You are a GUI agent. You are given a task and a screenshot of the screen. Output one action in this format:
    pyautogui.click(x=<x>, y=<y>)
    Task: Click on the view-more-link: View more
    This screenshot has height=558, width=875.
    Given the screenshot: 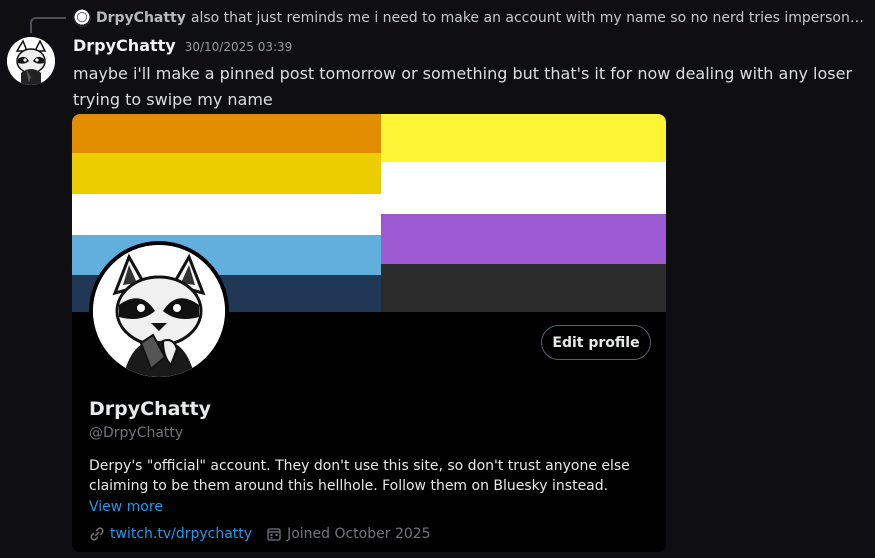 What is the action you would take?
    pyautogui.click(x=126, y=507)
    